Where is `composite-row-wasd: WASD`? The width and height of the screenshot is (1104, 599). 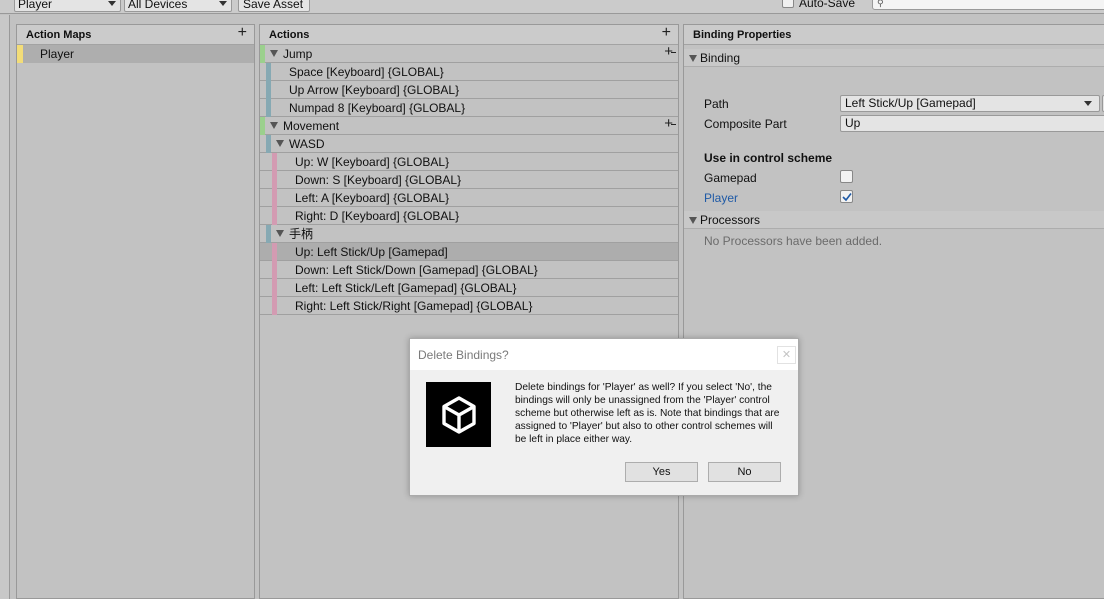 composite-row-wasd: WASD is located at coordinates (469, 144).